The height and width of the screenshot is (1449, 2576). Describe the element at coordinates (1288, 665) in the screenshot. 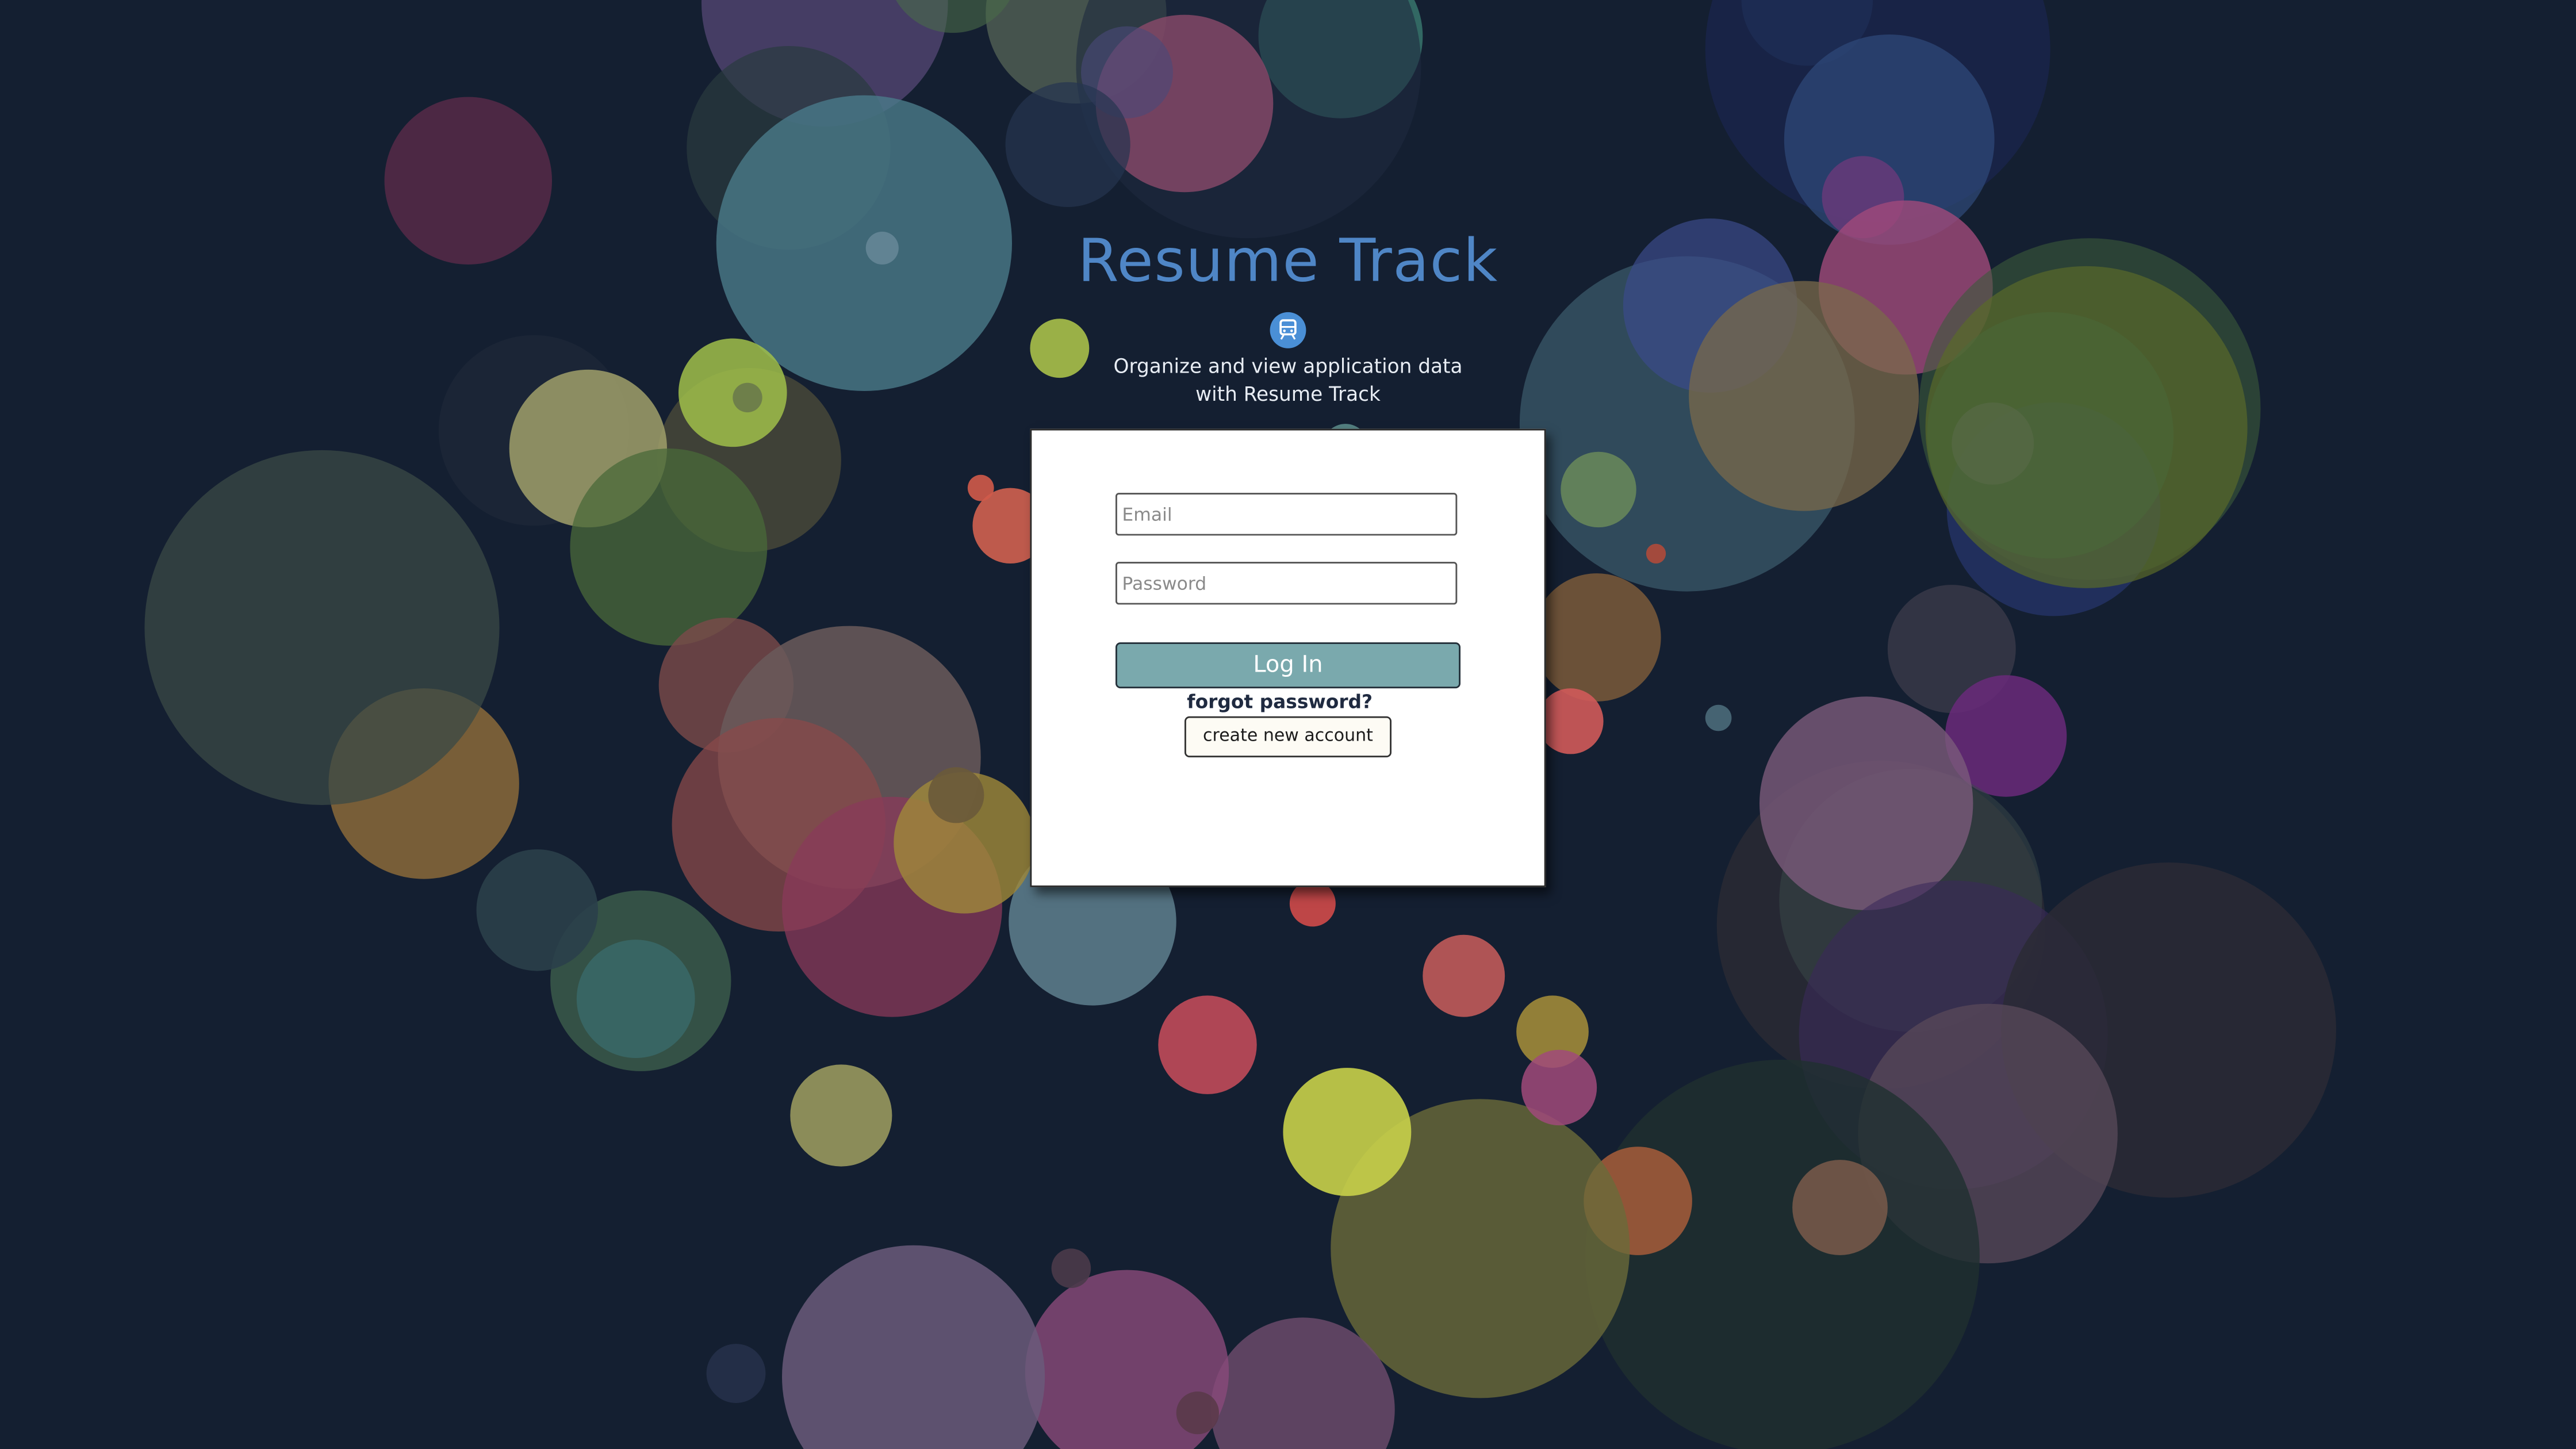

I see `login-button: Log In` at that location.